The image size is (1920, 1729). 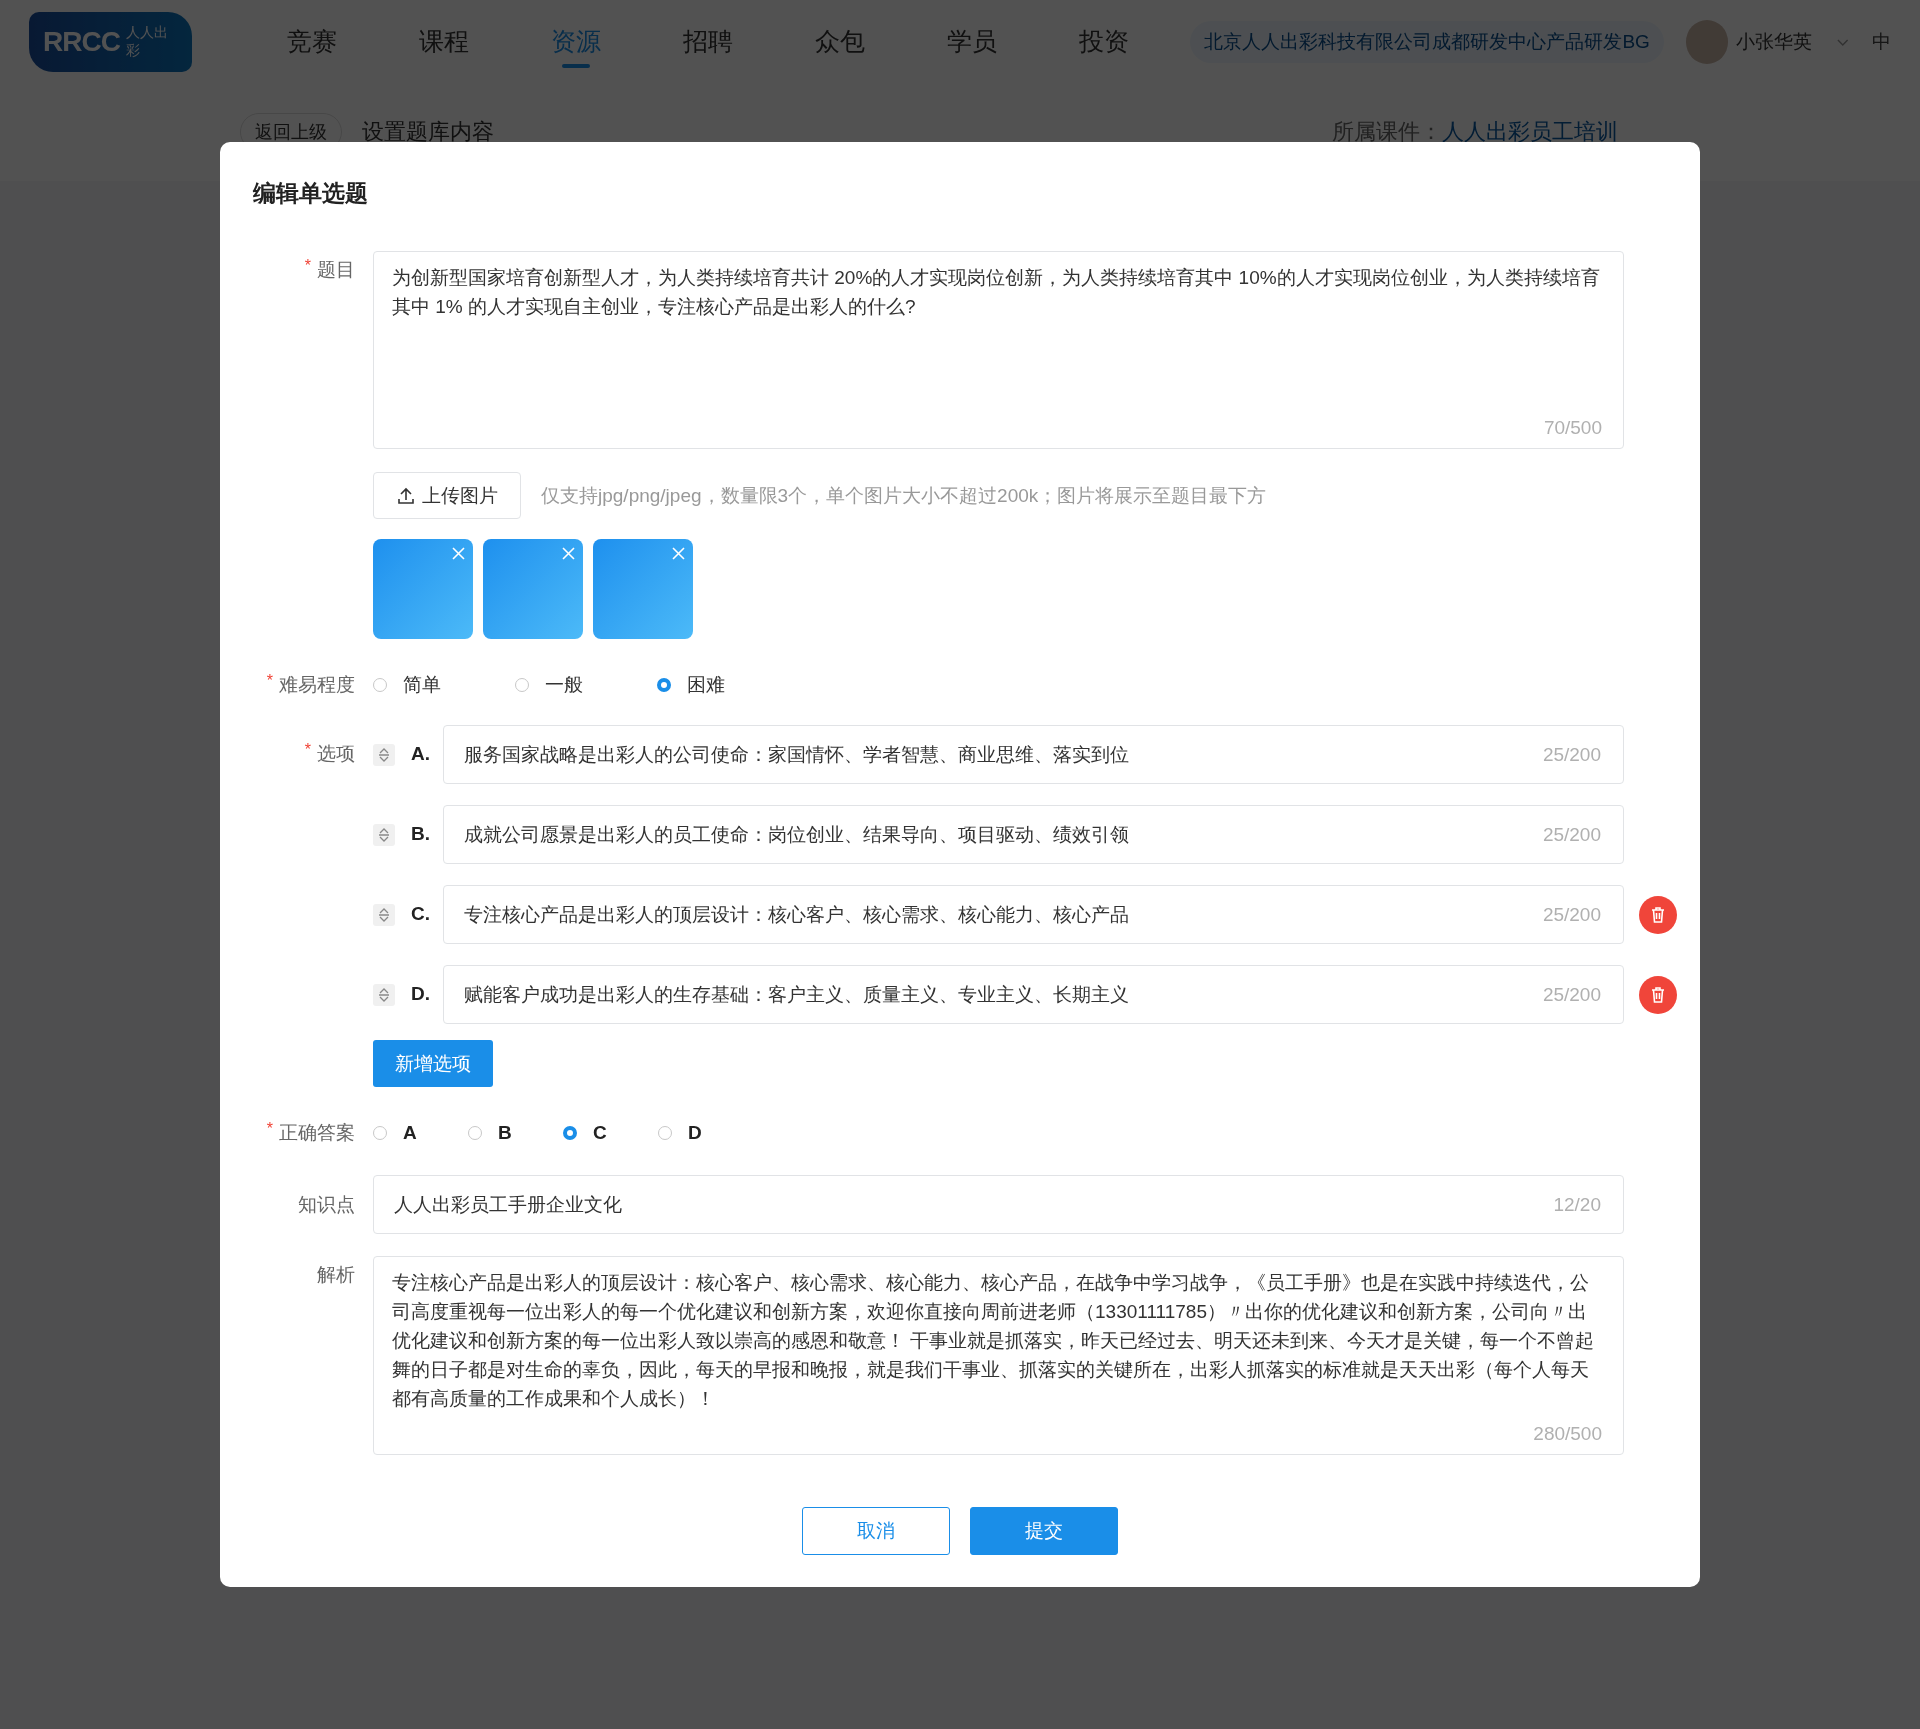 I want to click on upload-button: 上传图片, so click(x=447, y=495).